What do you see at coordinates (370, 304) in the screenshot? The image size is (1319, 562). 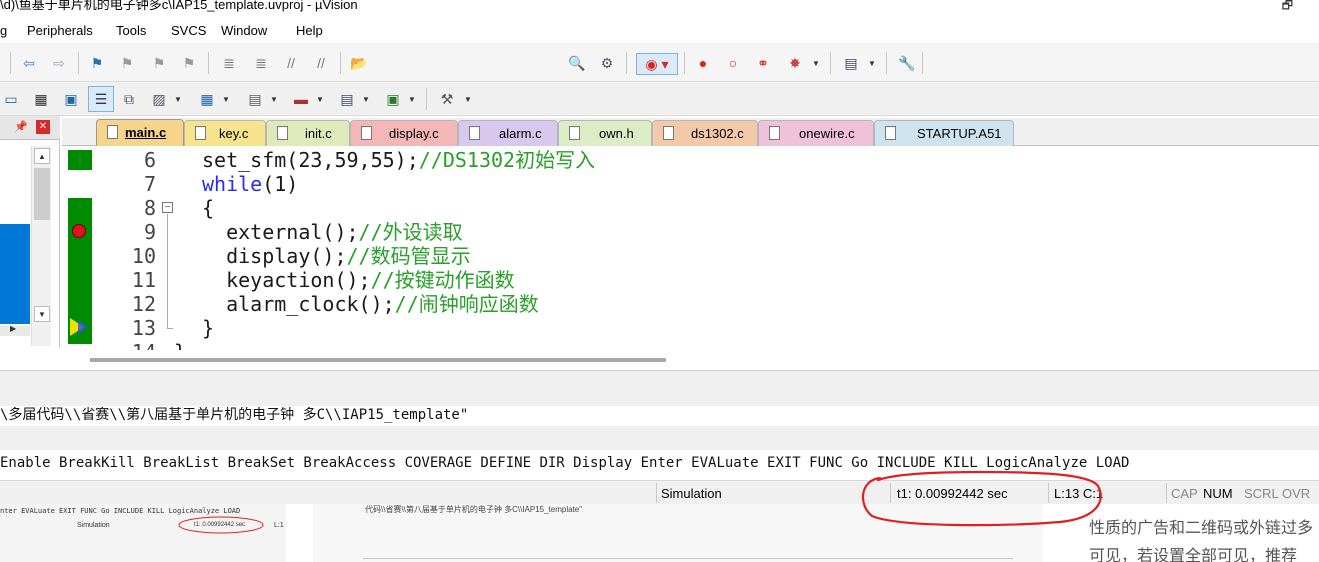 I see `code-line: alarm_clock();//闹钟响应函数` at bounding box center [370, 304].